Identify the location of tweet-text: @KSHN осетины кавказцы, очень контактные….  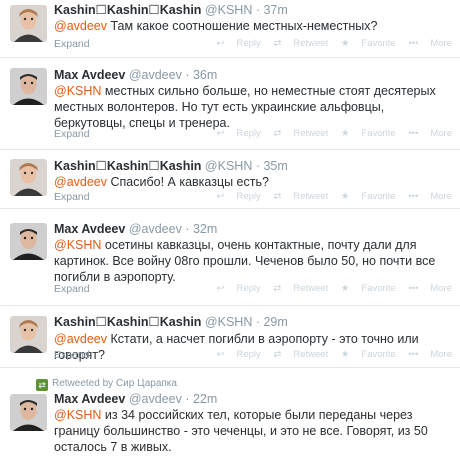
(251, 261).